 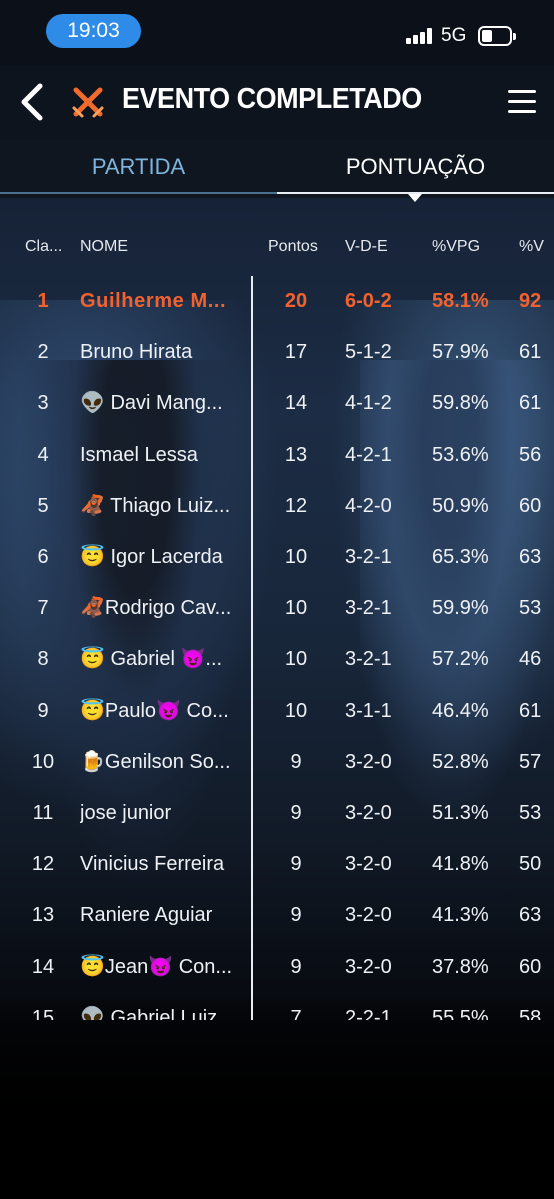 I want to click on tab-underline-inactive, so click(x=138, y=193).